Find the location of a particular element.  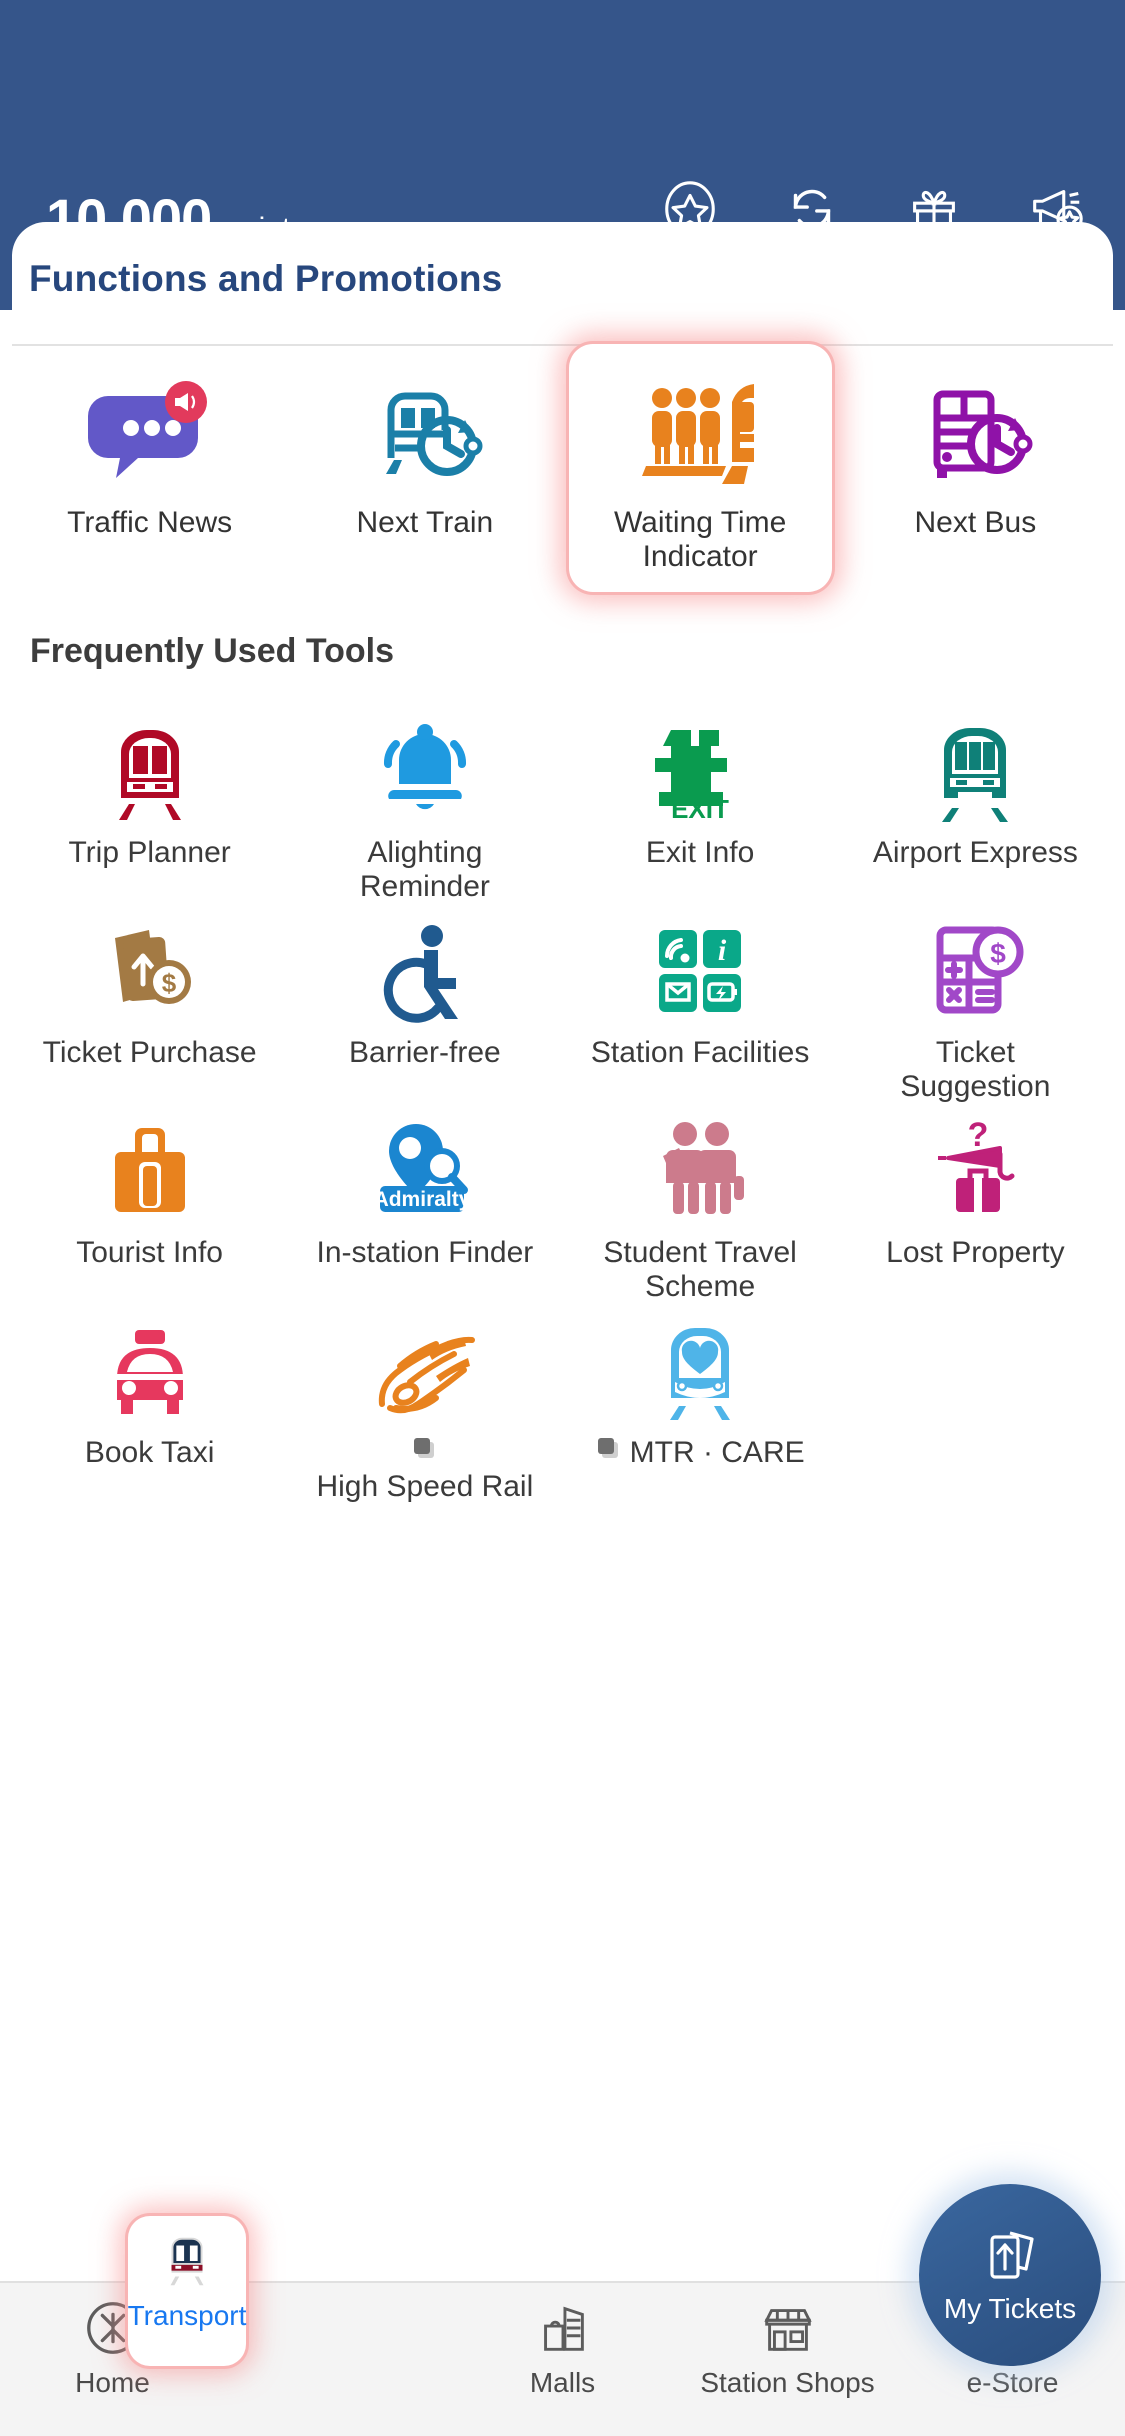

promo-label: Next Bus is located at coordinates (975, 522).